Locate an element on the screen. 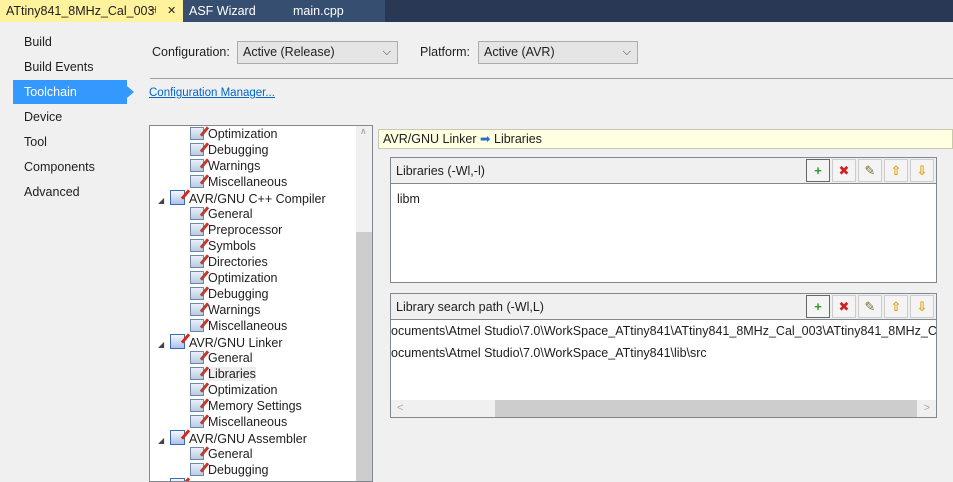  tree-item: Preprocessor is located at coordinates (236, 230).